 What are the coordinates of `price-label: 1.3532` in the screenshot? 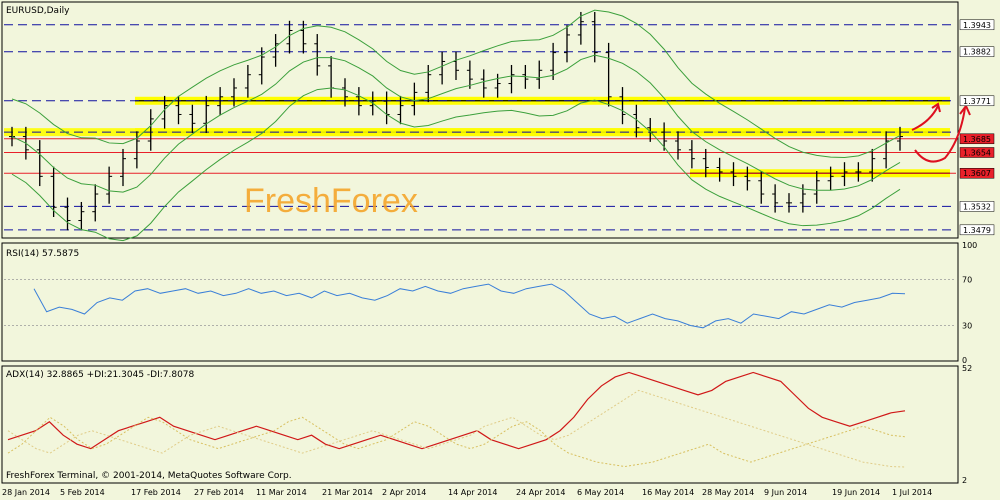 It's located at (977, 206).